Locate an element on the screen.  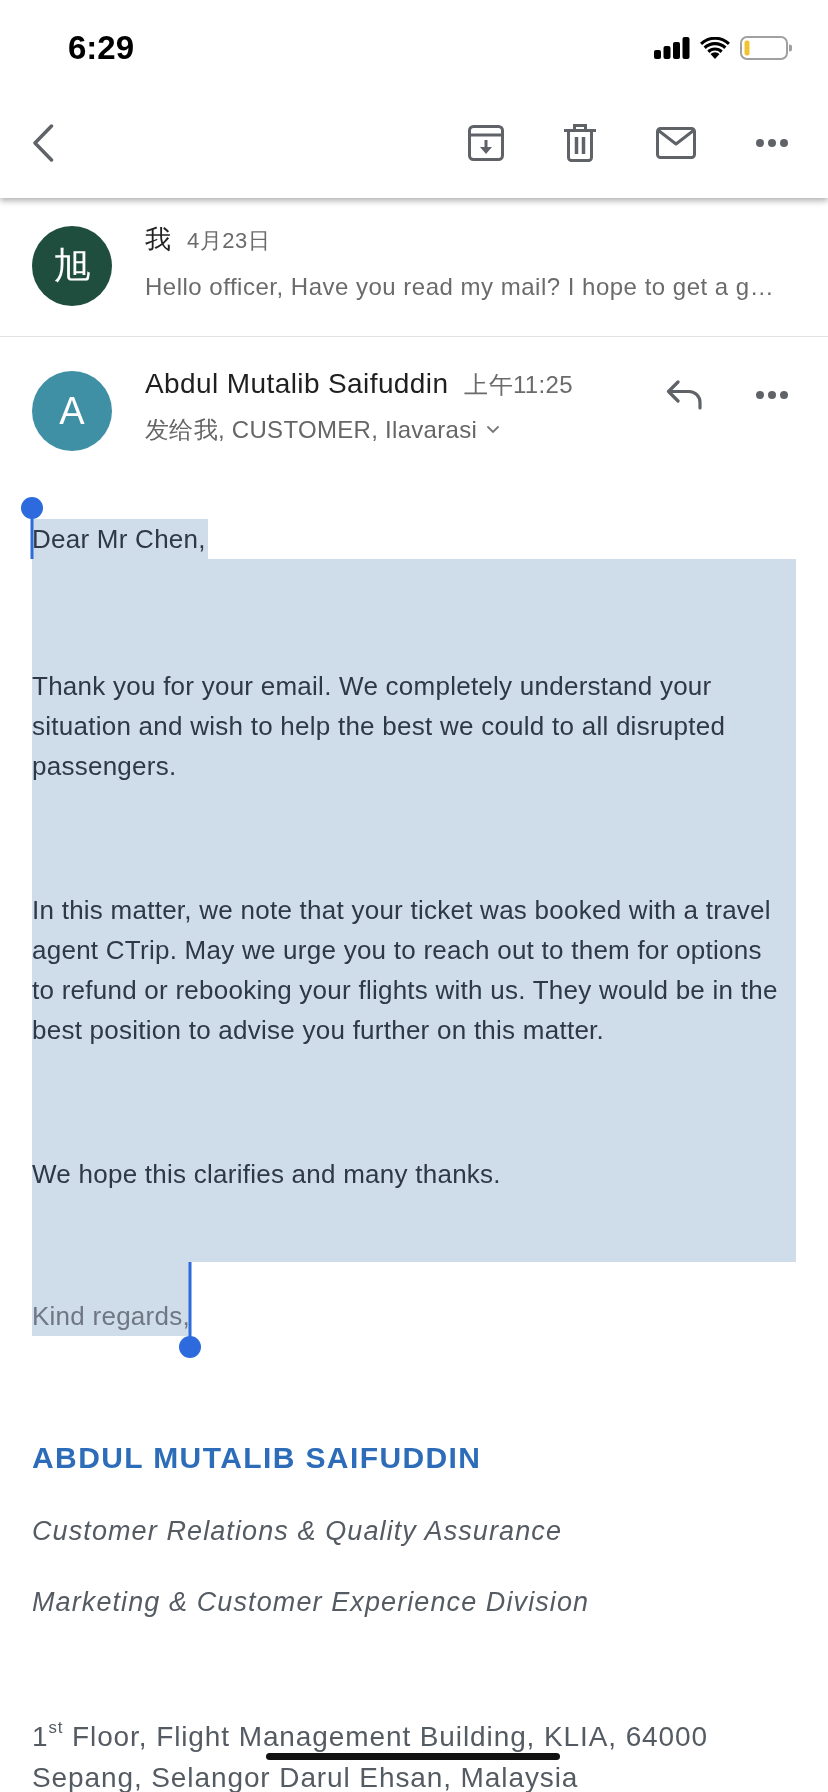
address-line: Sepang, Selangor Darul Ehsan, Malaysia is located at coordinates (305, 1777).